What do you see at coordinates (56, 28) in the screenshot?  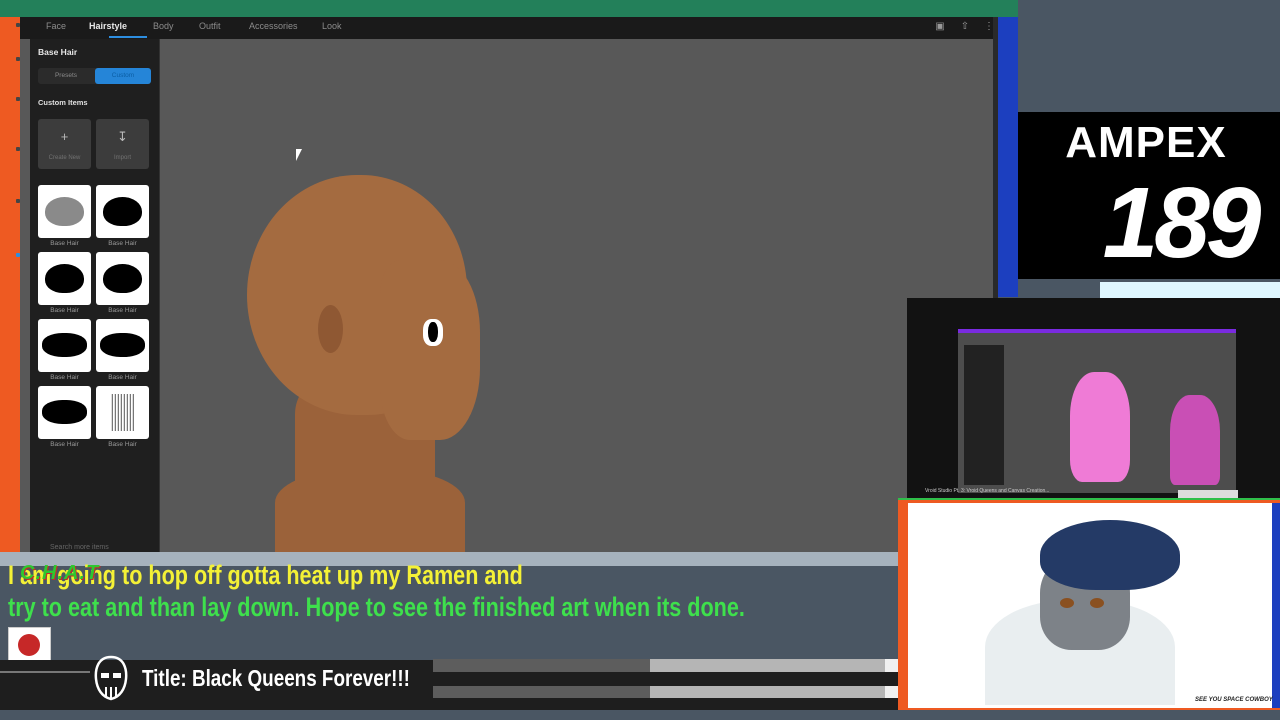 I see `tab-face: Face` at bounding box center [56, 28].